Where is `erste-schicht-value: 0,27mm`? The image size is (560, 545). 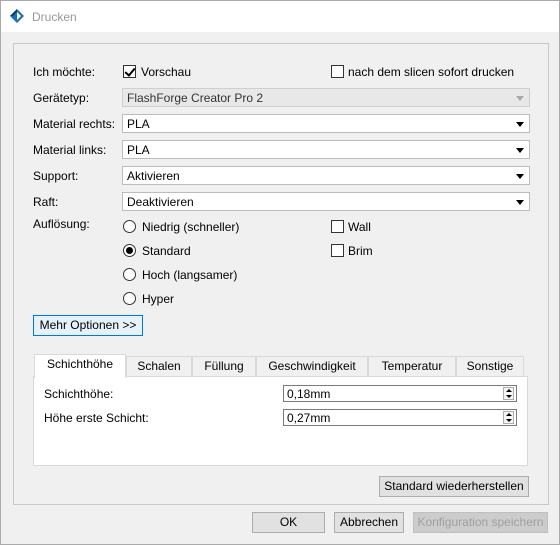
erste-schicht-value: 0,27mm is located at coordinates (309, 418).